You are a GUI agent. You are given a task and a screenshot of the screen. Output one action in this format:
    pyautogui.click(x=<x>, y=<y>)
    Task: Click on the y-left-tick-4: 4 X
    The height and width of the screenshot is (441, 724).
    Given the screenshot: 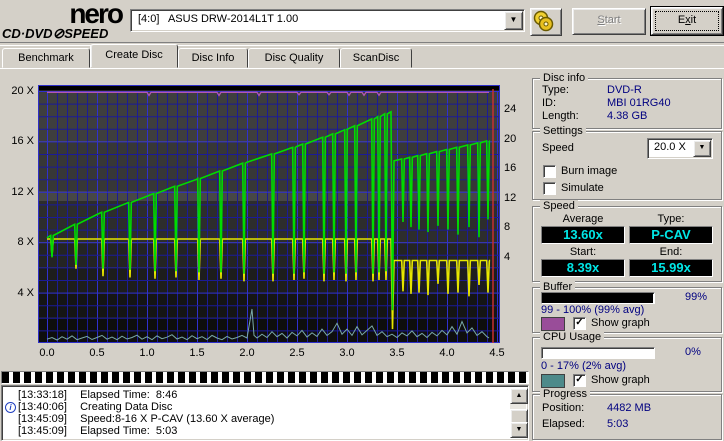 What is the action you would take?
    pyautogui.click(x=25, y=292)
    